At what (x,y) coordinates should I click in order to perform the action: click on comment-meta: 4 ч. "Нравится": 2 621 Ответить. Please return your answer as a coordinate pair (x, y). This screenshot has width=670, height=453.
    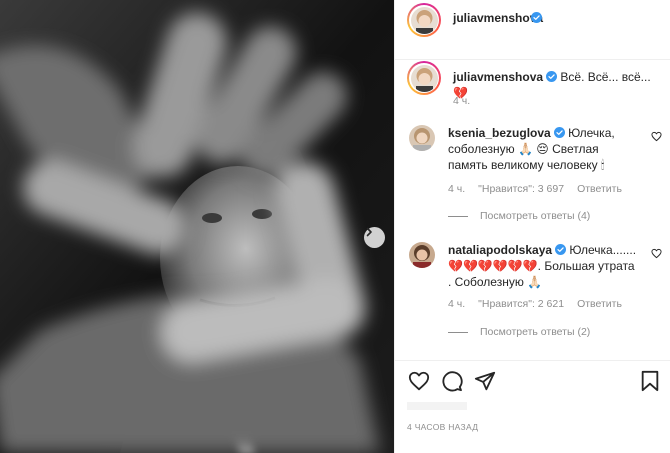
    Looking at the image, I should click on (541, 304).